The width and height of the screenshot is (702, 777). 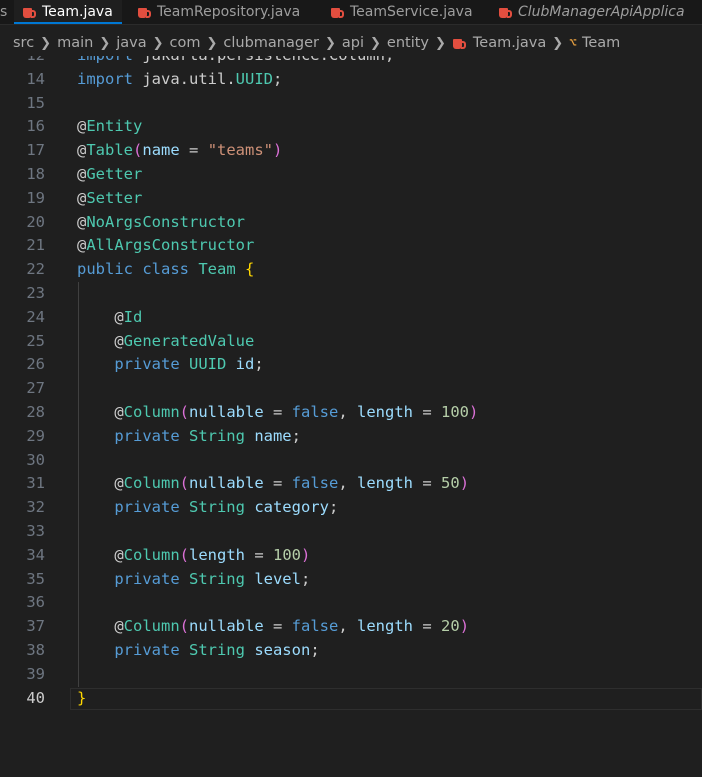 I want to click on code-text: import jakarta.persistence.Column;, so click(x=235, y=62).